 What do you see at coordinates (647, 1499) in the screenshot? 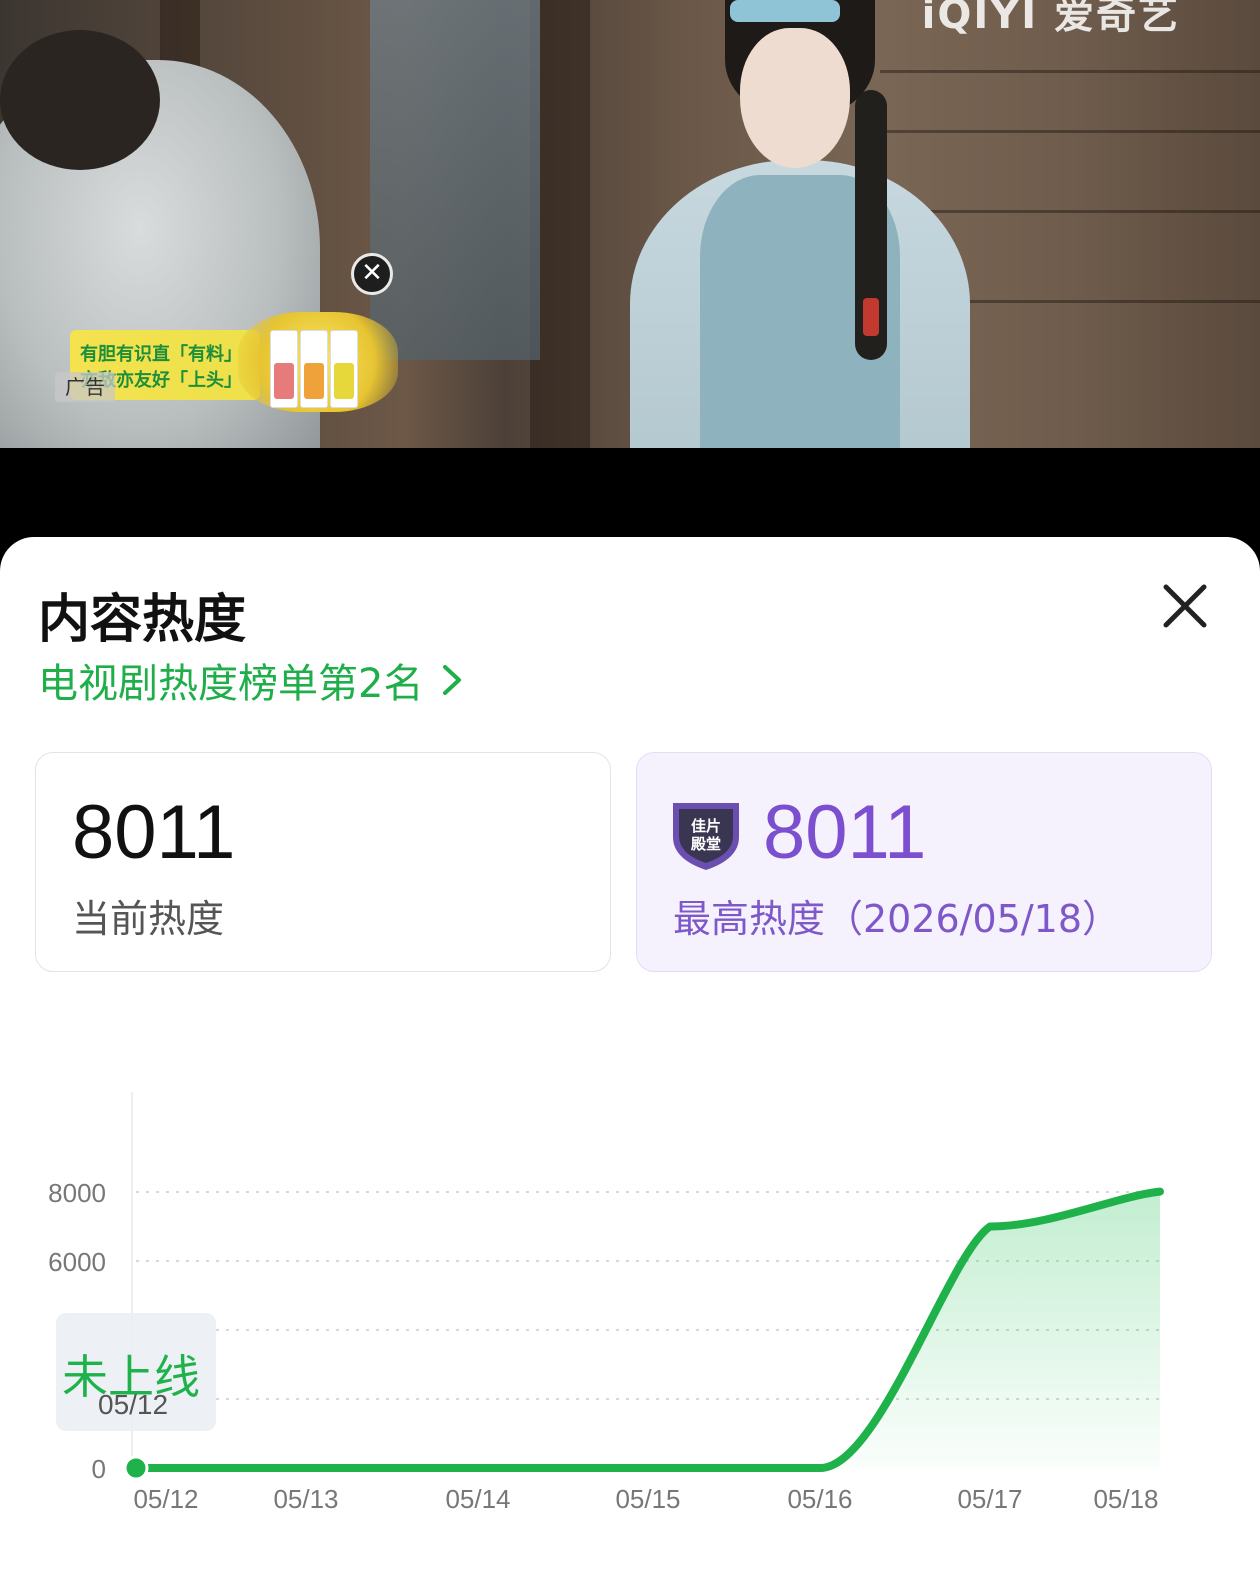
I see `x-tick-label: 05/15` at bounding box center [647, 1499].